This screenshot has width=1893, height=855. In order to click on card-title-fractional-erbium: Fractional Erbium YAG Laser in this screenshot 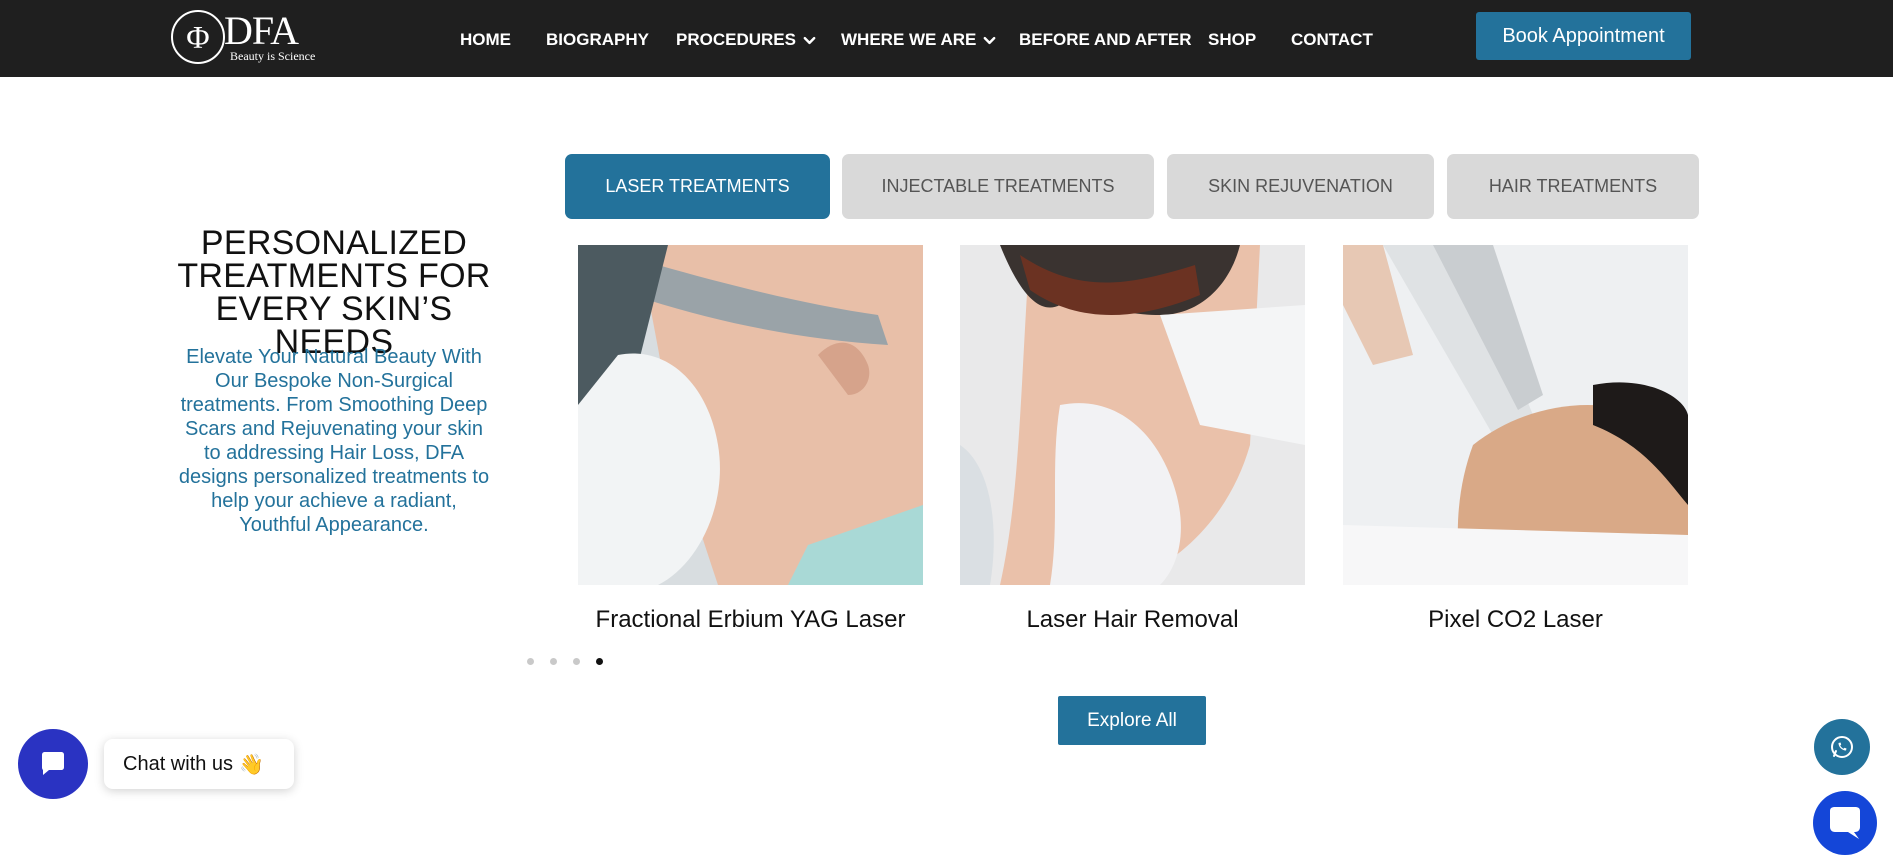, I will do `click(750, 620)`.